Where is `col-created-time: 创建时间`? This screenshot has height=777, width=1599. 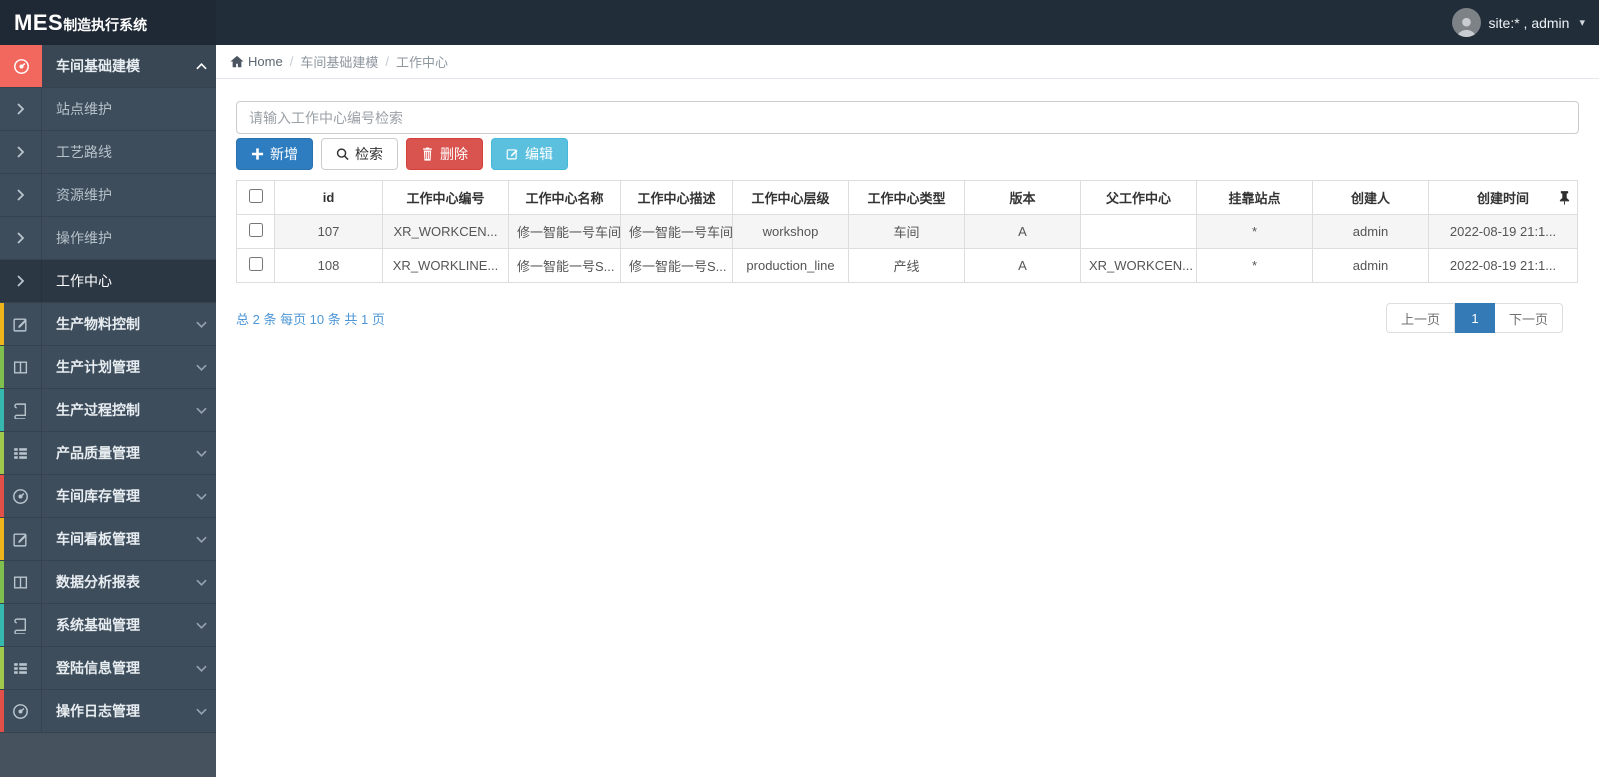
col-created-time: 创建时间 is located at coordinates (1503, 197).